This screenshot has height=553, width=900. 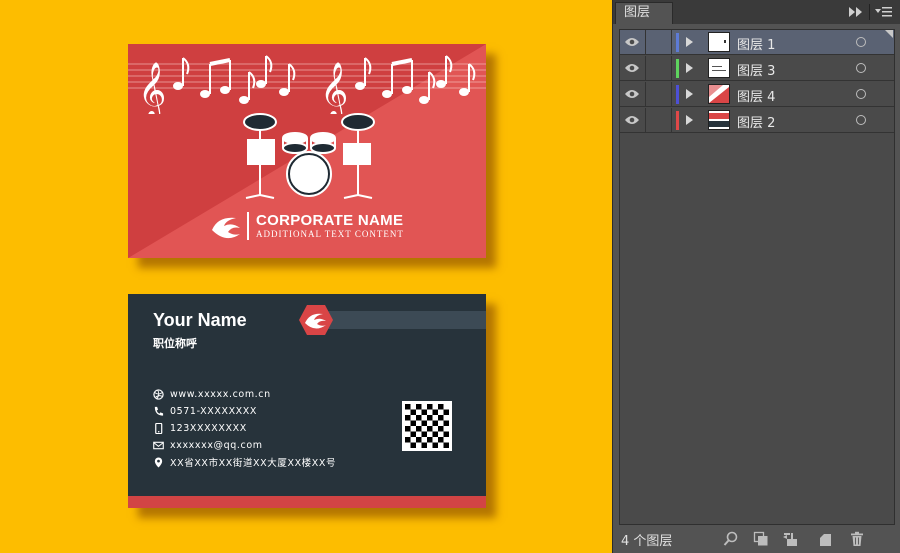 I want to click on panel-header: 图层, so click(x=756, y=12).